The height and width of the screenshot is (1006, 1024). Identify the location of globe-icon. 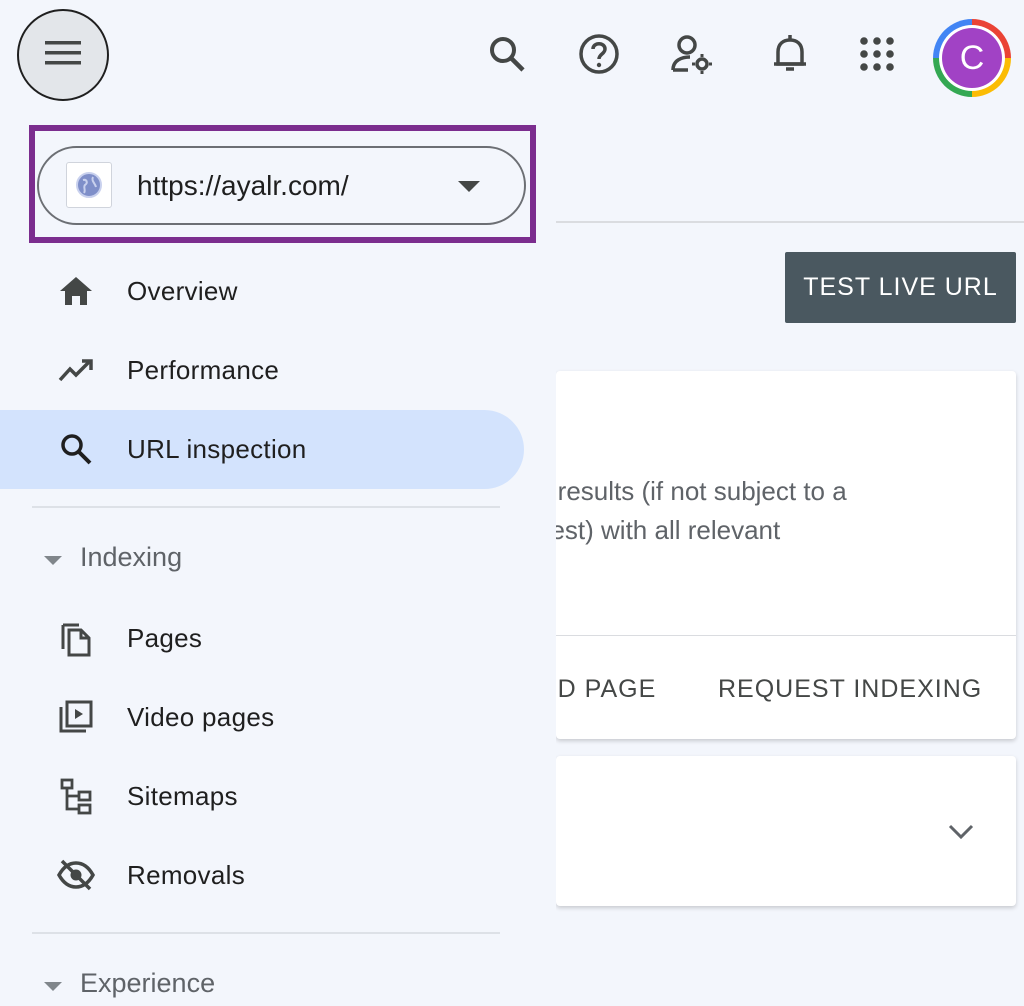
(89, 185).